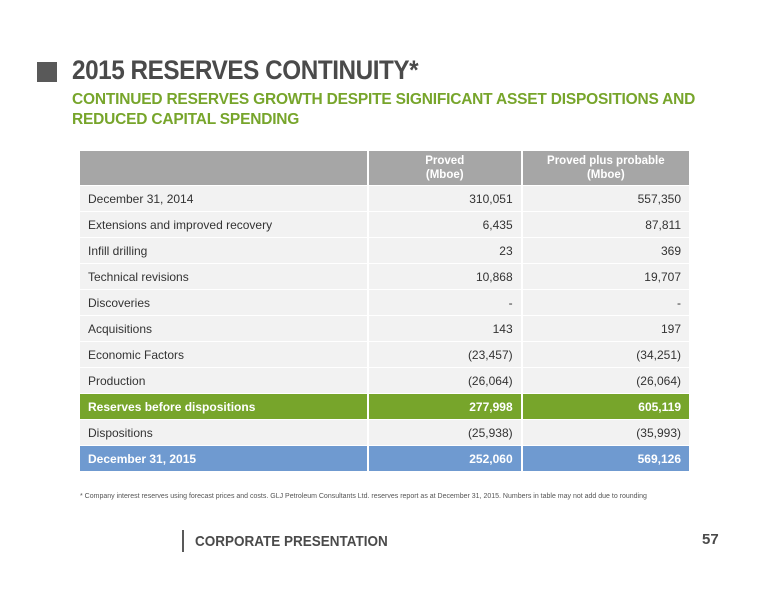  Describe the element at coordinates (444, 354) in the screenshot. I see `row-proved: (23,457)` at that location.